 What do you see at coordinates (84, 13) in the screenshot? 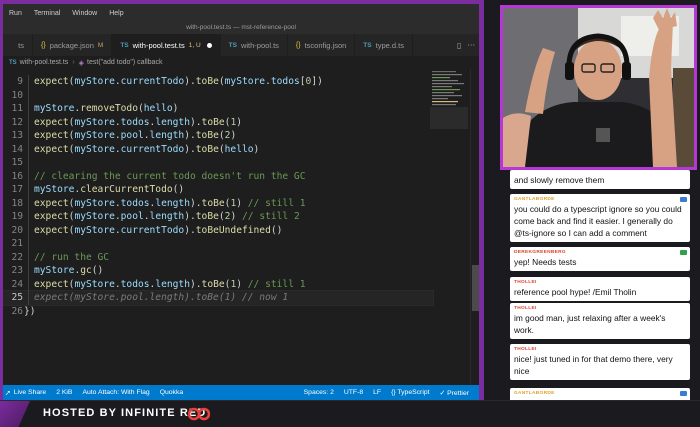
I see `menu-window: Window` at bounding box center [84, 13].